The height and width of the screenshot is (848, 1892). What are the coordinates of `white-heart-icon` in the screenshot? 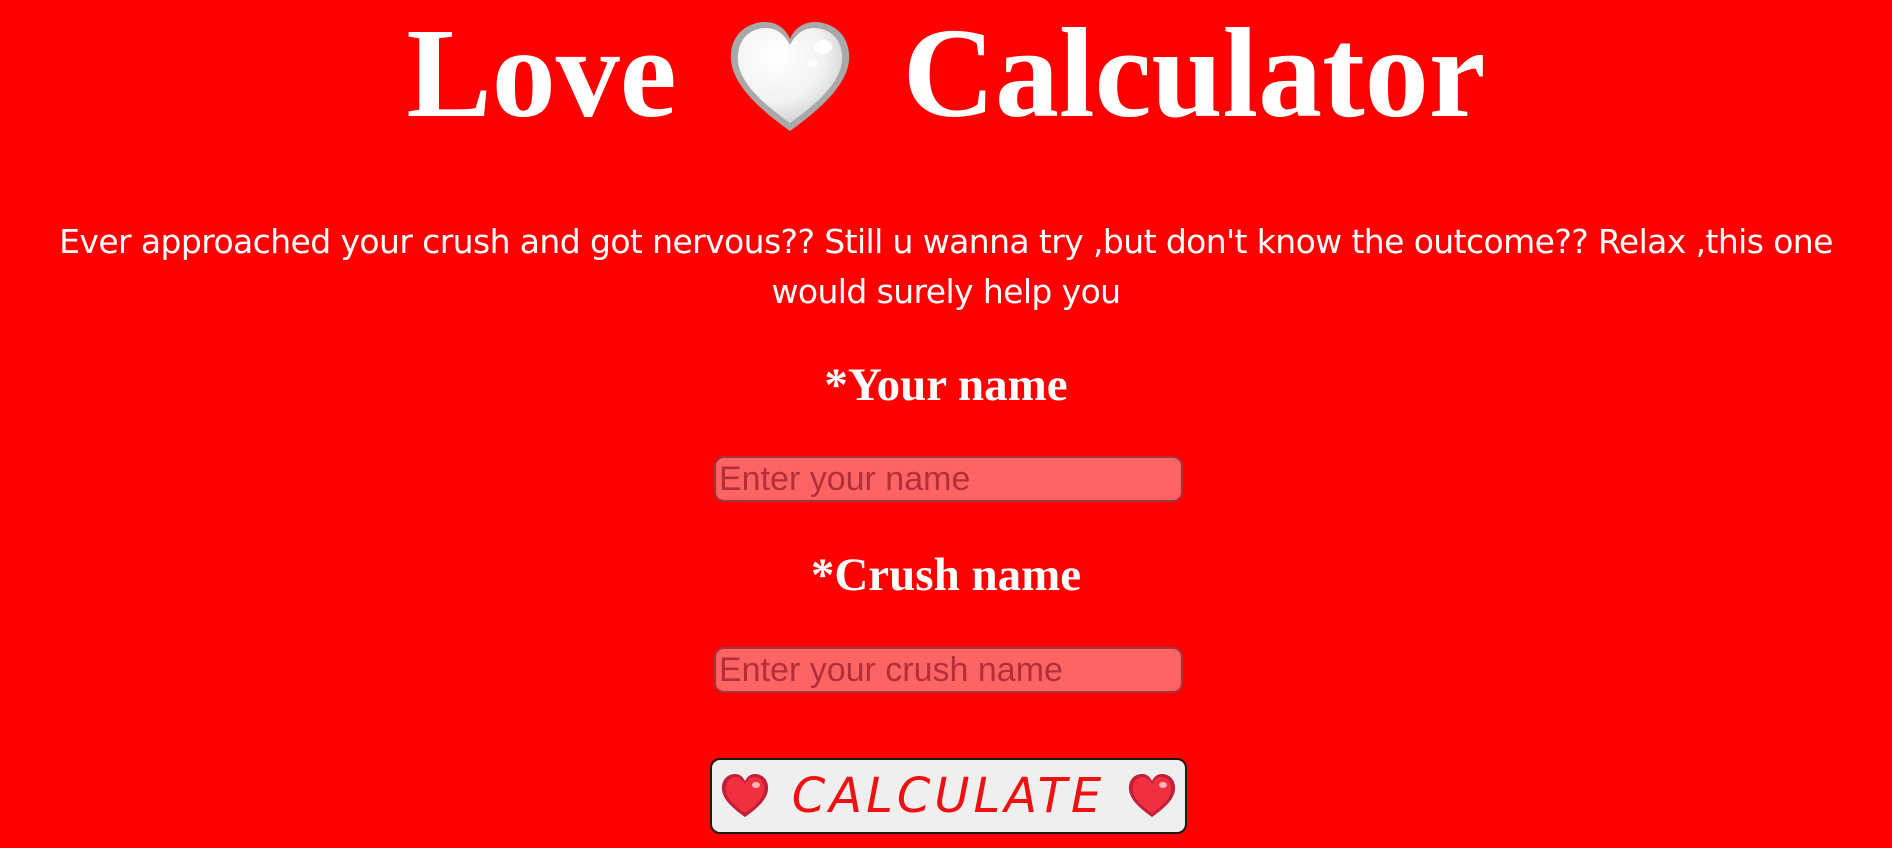 It's located at (790, 77).